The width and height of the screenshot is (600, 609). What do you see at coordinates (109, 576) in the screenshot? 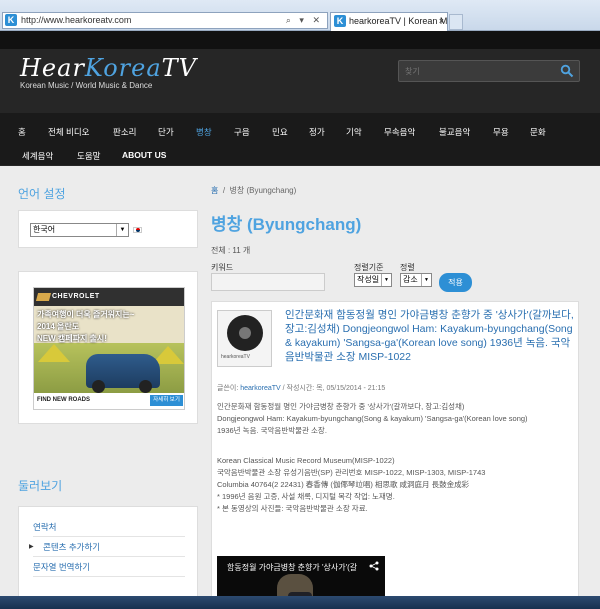
I see `divider` at bounding box center [109, 576].